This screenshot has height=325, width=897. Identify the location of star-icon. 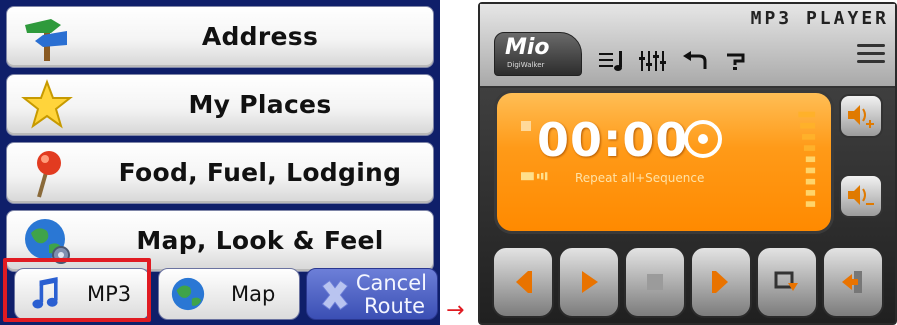
(47, 104).